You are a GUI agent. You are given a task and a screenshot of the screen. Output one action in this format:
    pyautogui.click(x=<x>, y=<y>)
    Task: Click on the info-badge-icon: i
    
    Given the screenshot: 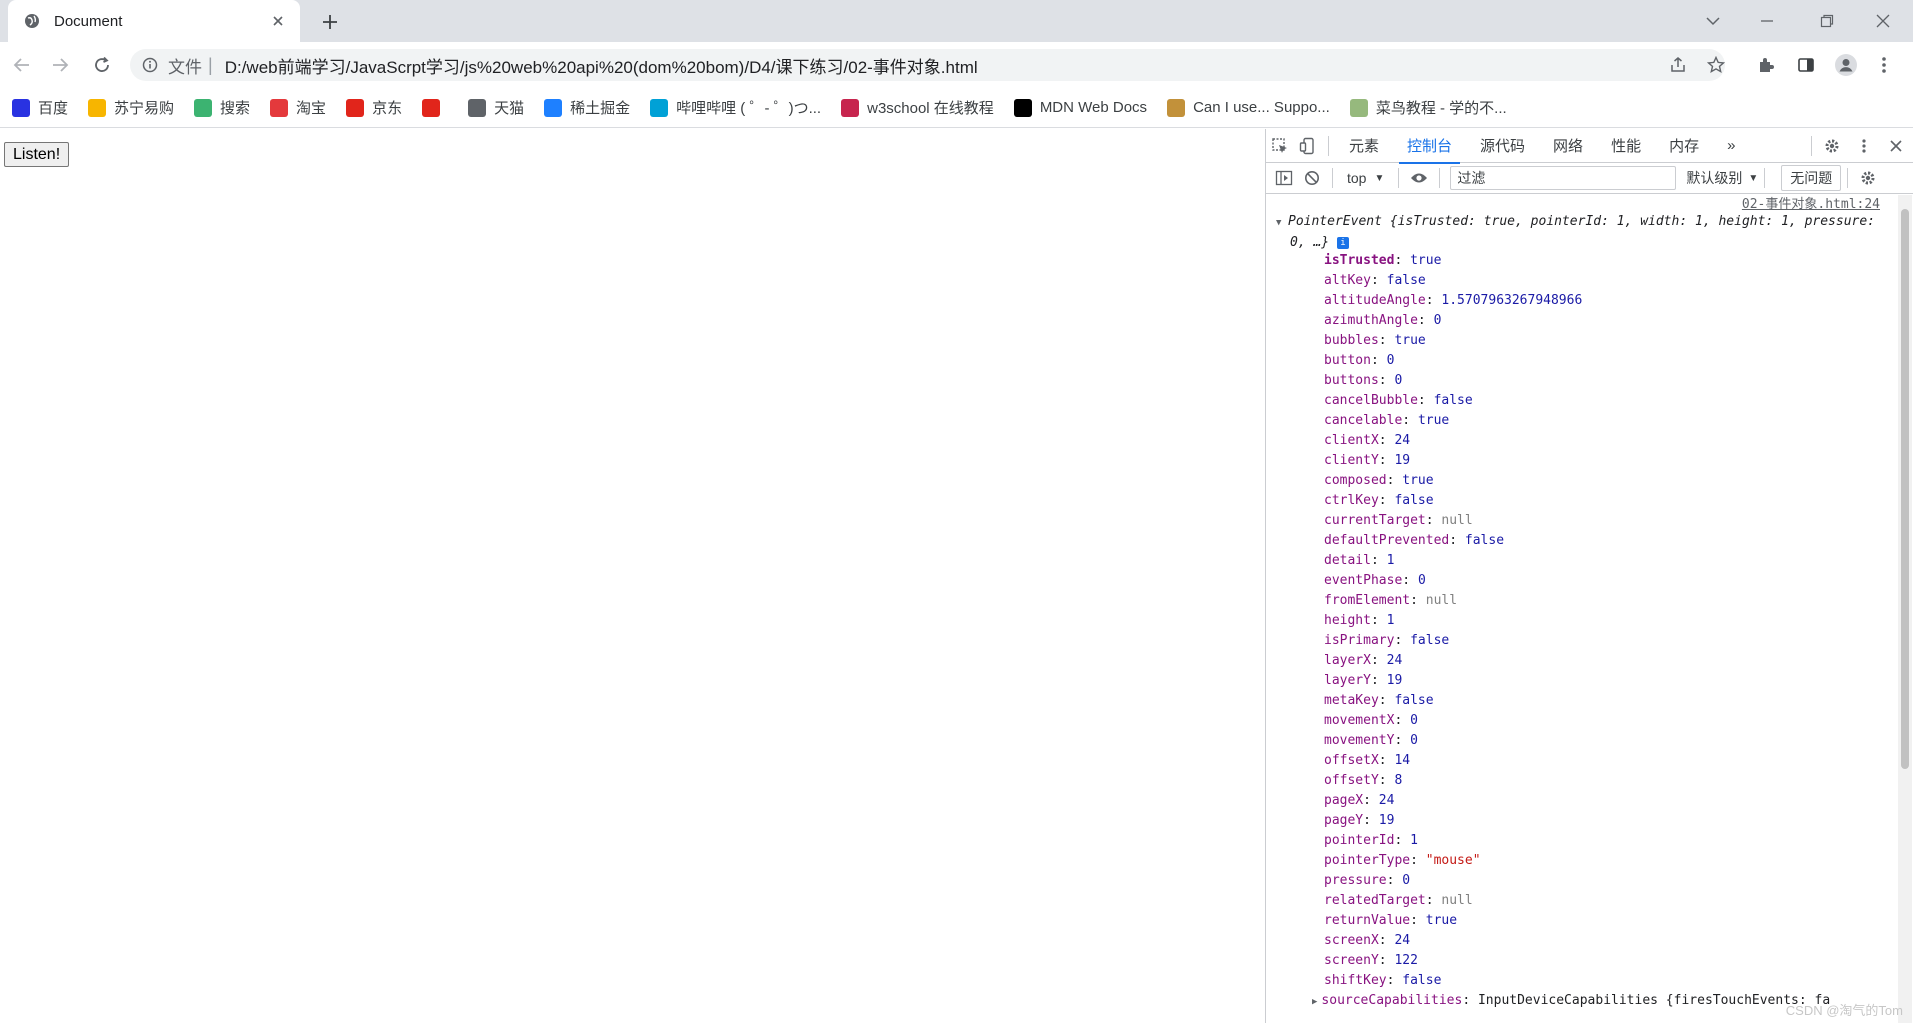 What is the action you would take?
    pyautogui.click(x=1342, y=242)
    